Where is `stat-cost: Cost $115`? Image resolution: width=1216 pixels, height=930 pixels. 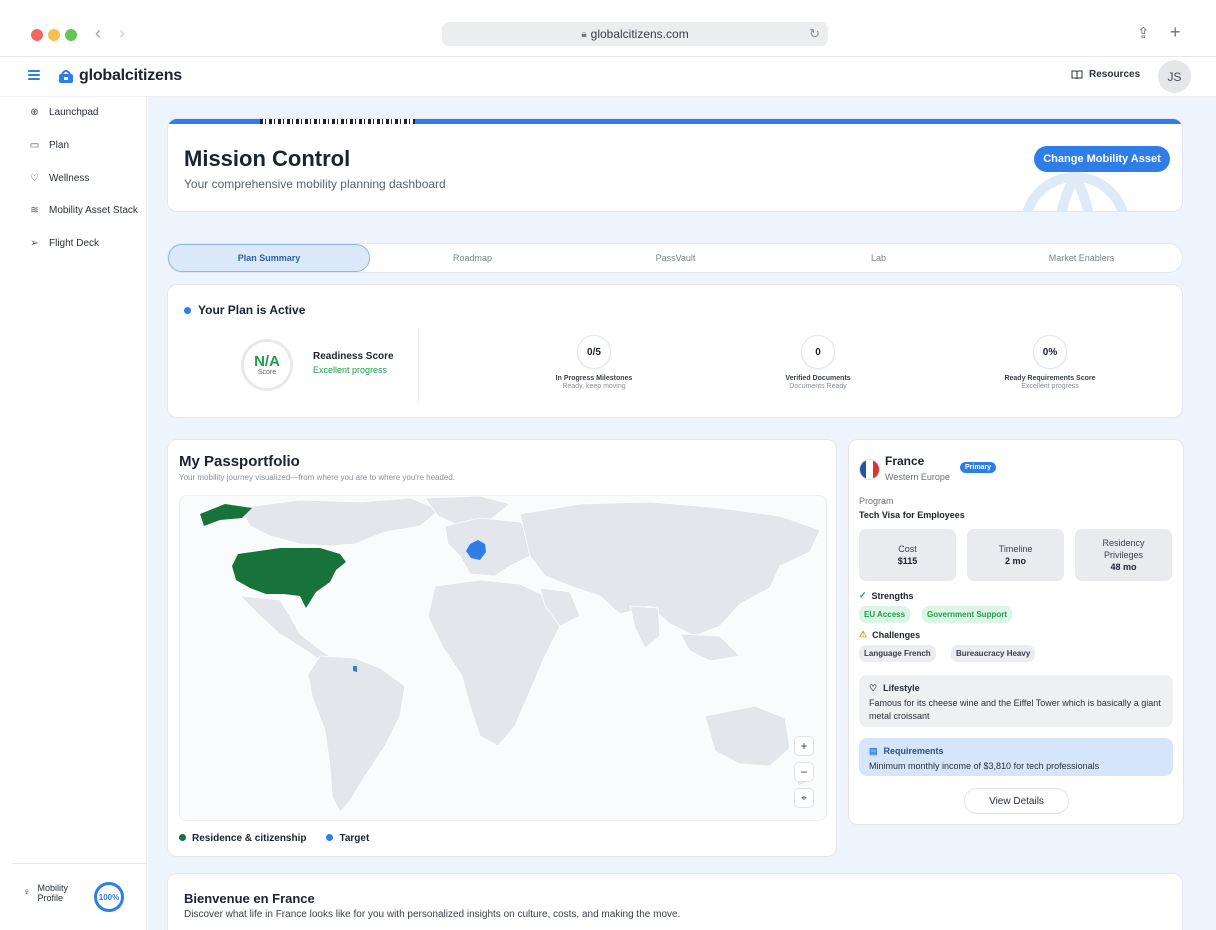
stat-cost: Cost $115 is located at coordinates (907, 555).